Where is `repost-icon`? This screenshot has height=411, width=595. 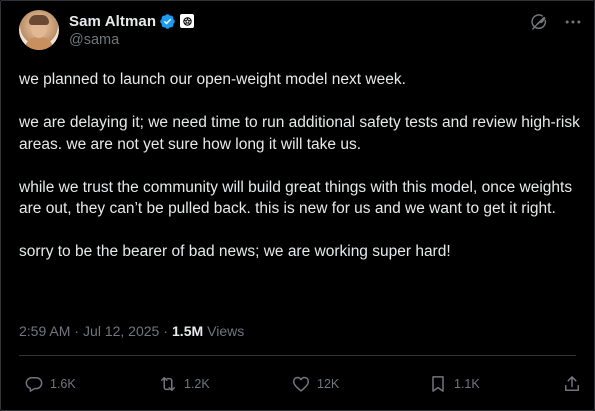
repost-icon is located at coordinates (168, 384).